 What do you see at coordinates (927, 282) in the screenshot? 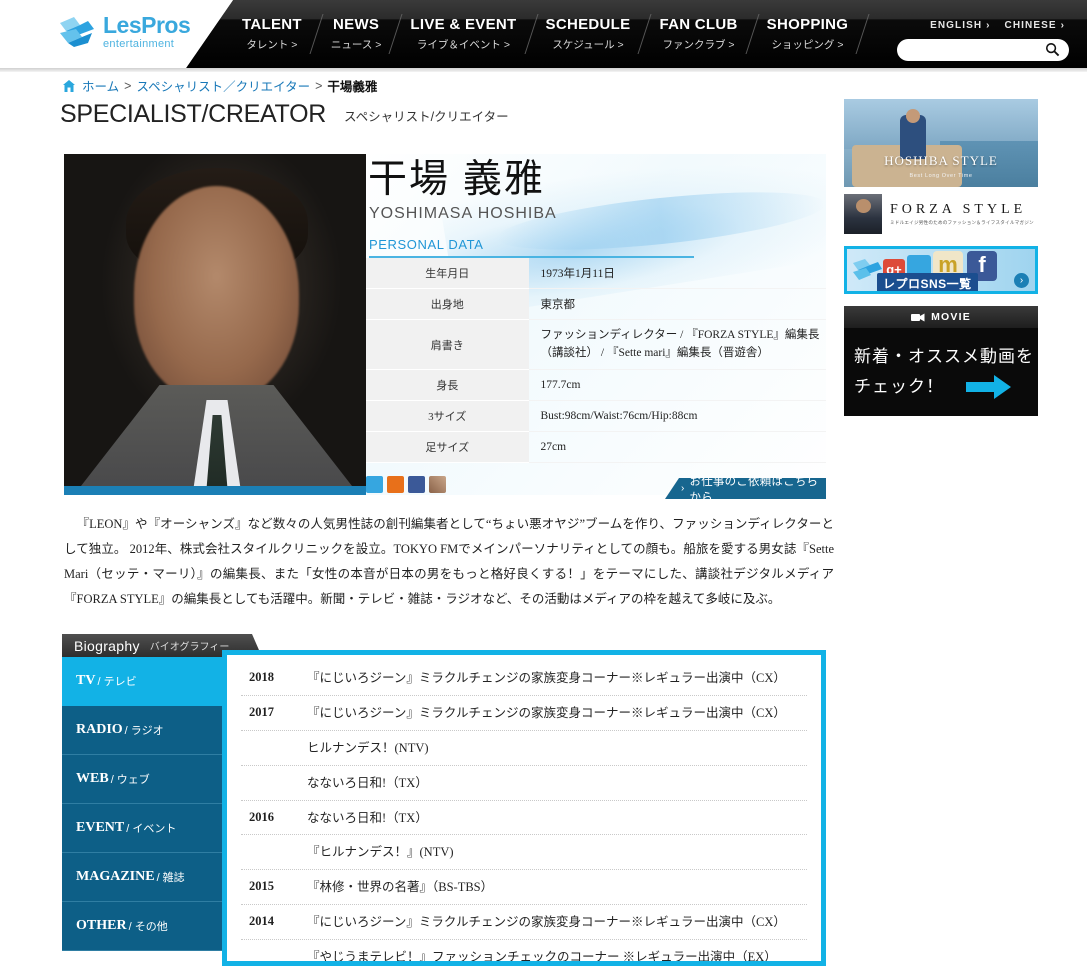
I see `lespros-sns-banner-title: レプロSNS一覧` at bounding box center [927, 282].